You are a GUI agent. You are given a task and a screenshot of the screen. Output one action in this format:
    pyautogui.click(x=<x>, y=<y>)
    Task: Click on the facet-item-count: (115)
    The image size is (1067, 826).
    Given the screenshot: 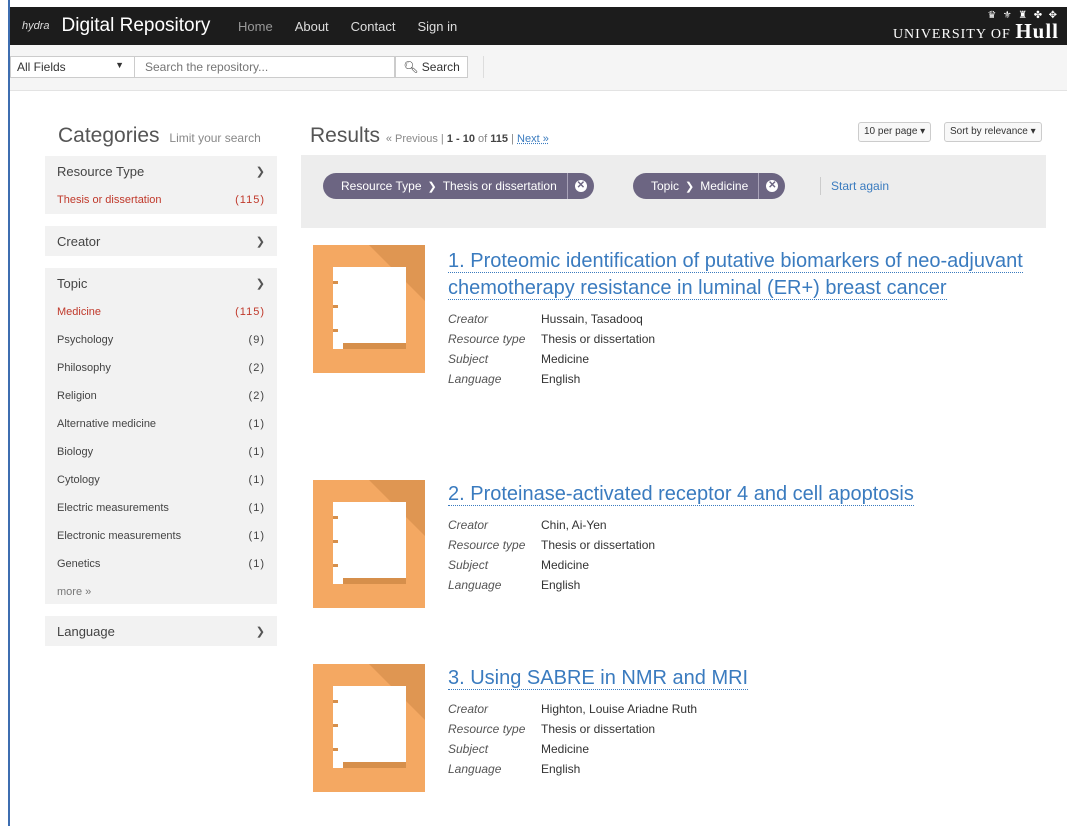 What is the action you would take?
    pyautogui.click(x=250, y=312)
    